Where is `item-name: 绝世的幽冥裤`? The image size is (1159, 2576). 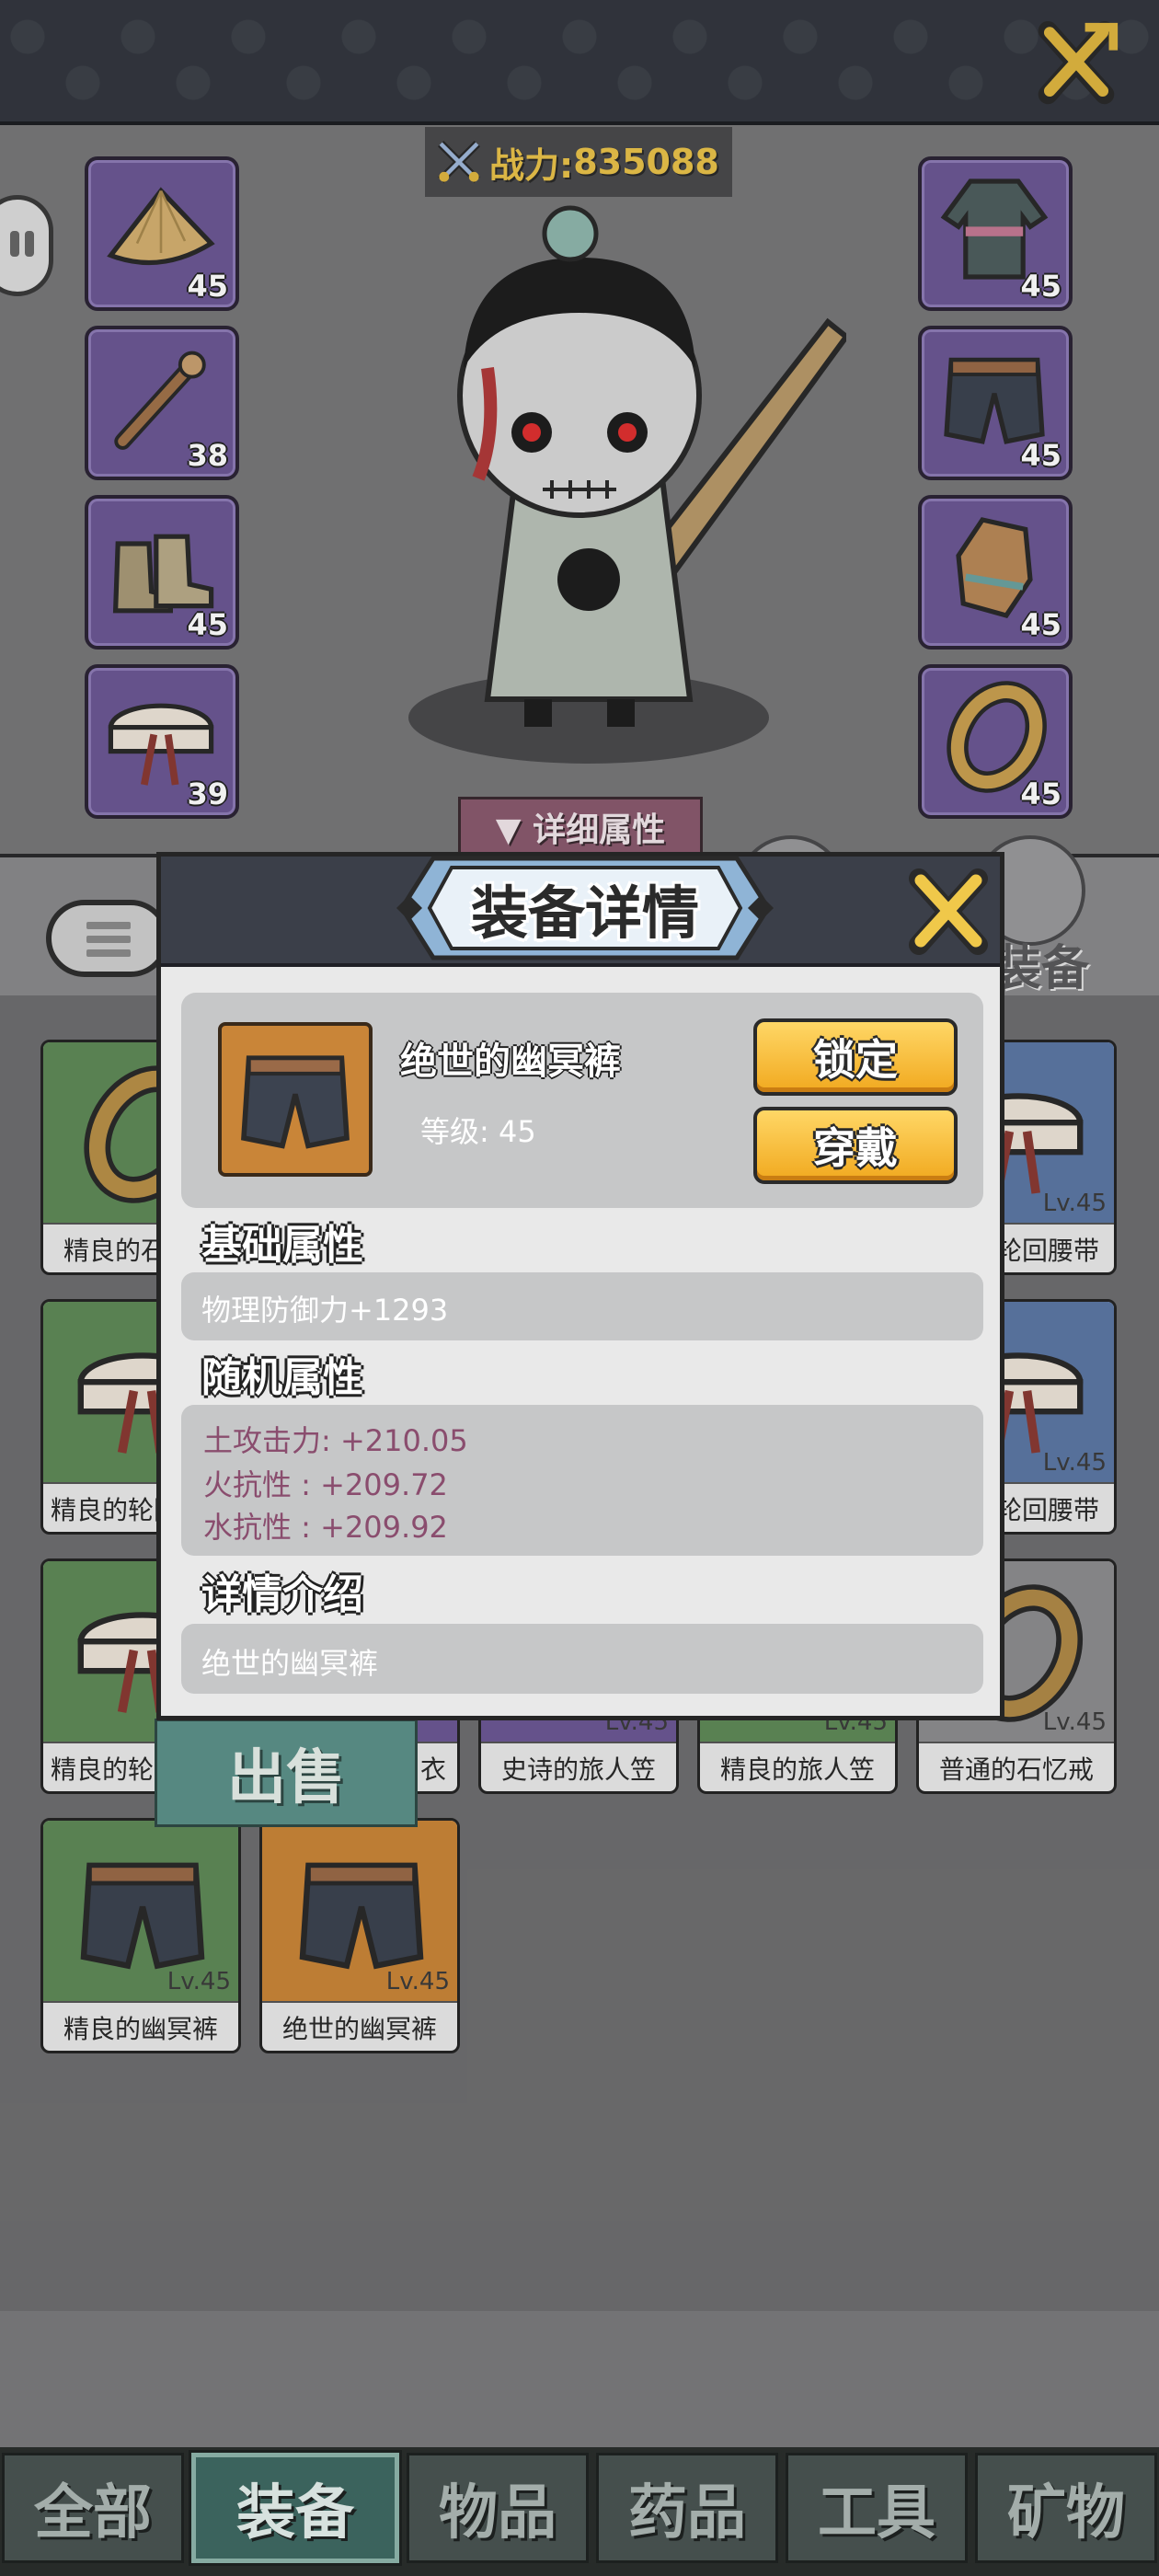
item-name: 绝世的幽冥裤 is located at coordinates (510, 1062).